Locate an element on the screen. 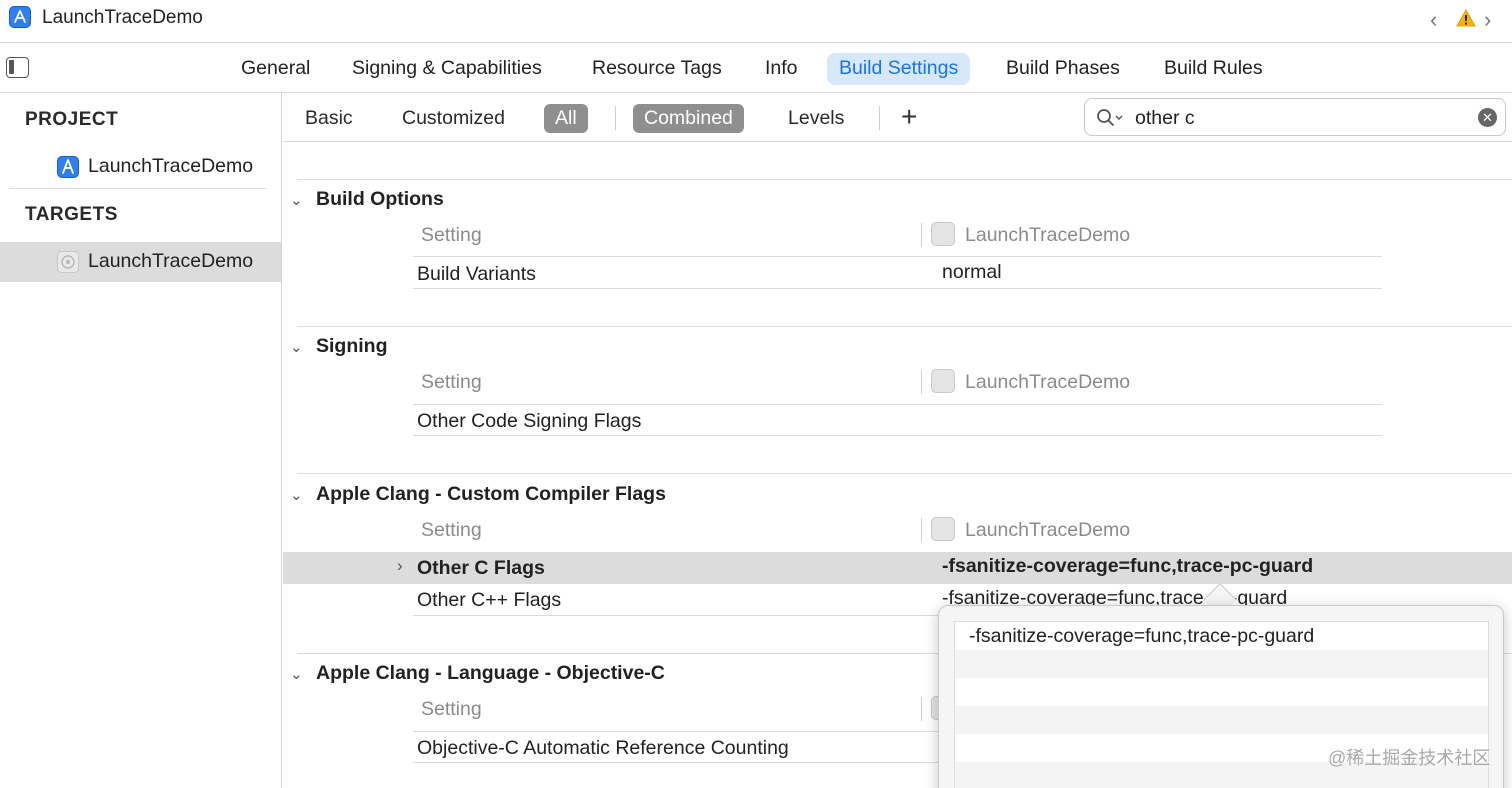 The width and height of the screenshot is (1512, 788). setting-value-other-c-flags: -fsanitize-coverage=func,trace-pc-guard is located at coordinates (1127, 566).